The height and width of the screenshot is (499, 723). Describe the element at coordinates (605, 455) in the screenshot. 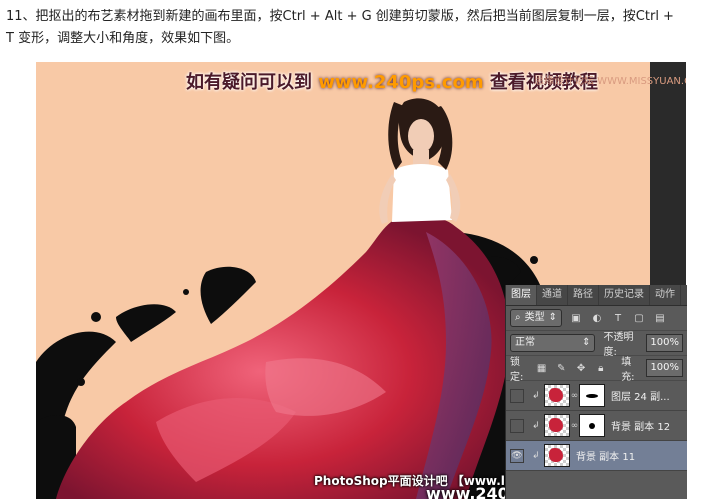

I see `layer-name: 背景 副本 11` at that location.